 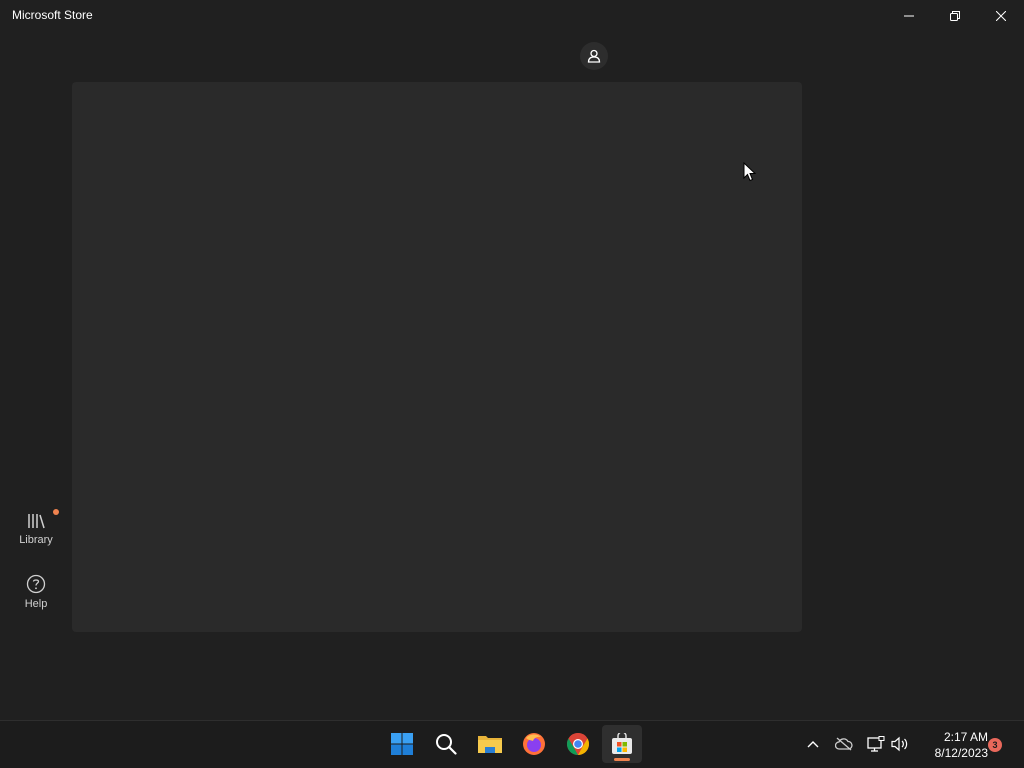 I want to click on taskbar-firefox, so click(x=534, y=744).